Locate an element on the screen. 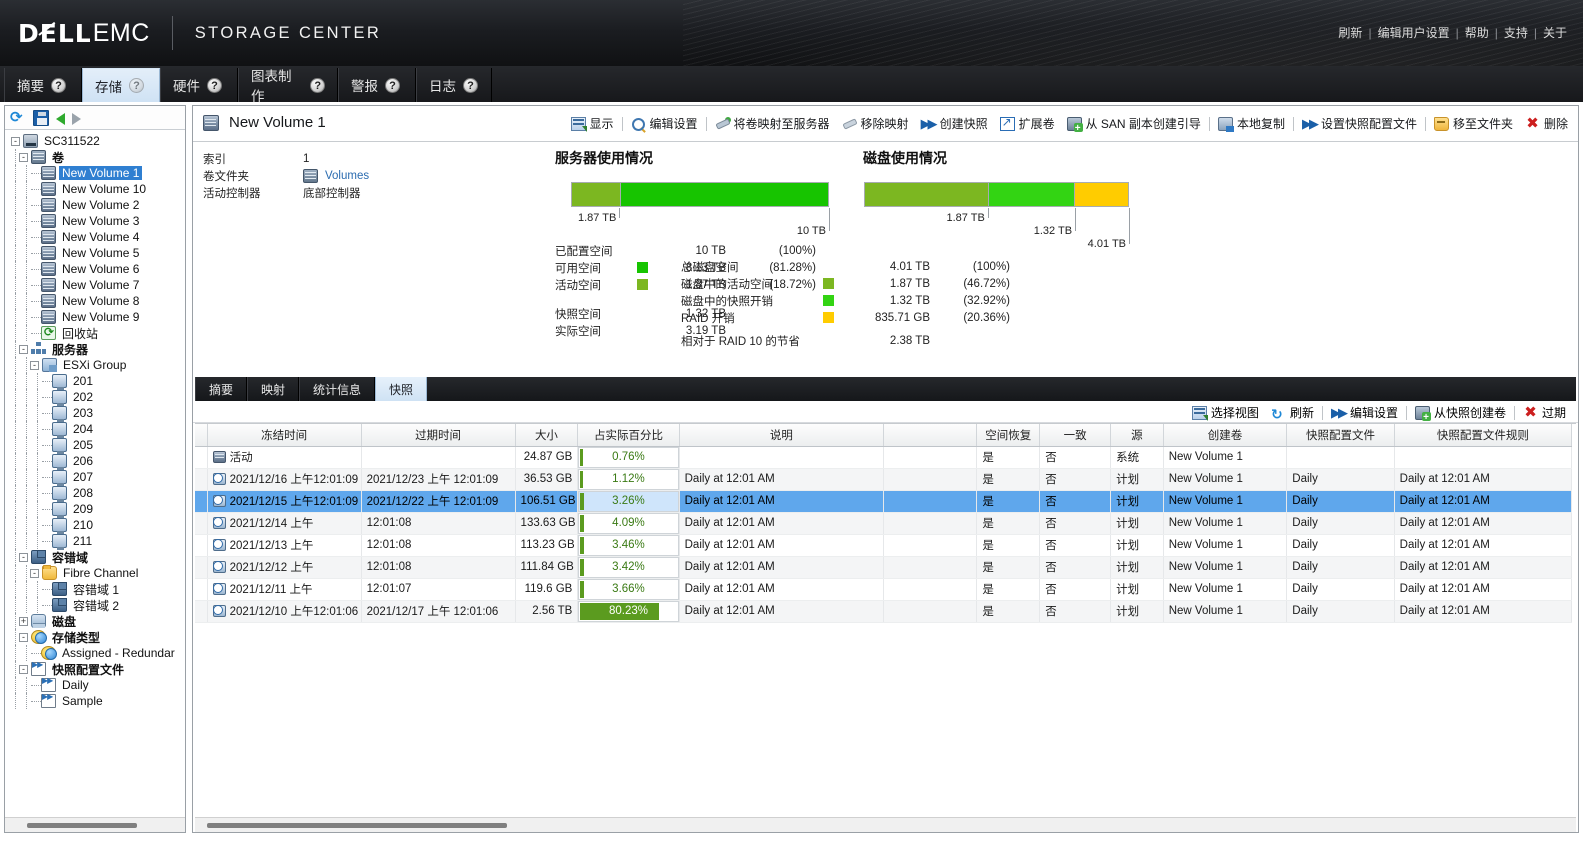  column-header-7: 空间恢复 is located at coordinates (1008, 435).